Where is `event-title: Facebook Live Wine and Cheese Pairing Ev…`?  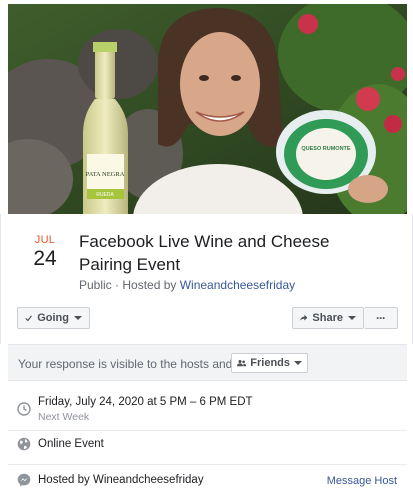 event-title: Facebook Live Wine and Cheese Pairing Ev… is located at coordinates (204, 253).